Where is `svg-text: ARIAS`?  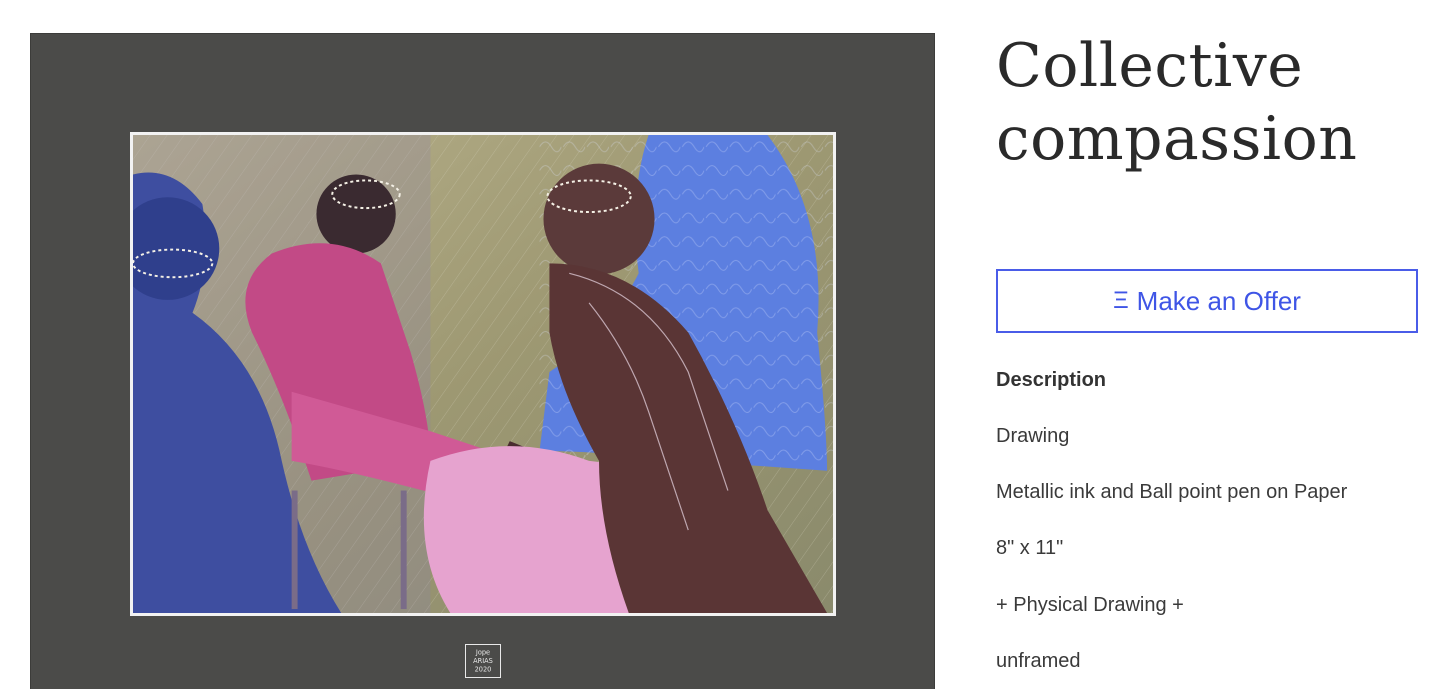 svg-text: ARIAS is located at coordinates (483, 661).